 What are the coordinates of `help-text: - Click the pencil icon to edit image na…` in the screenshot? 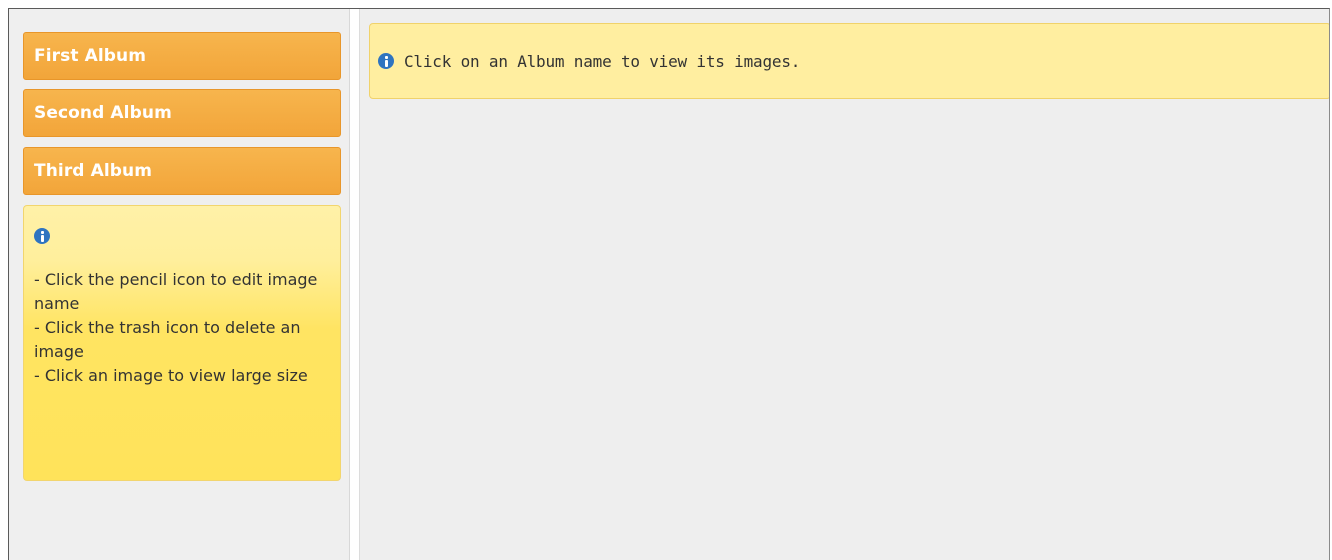 It's located at (182, 328).